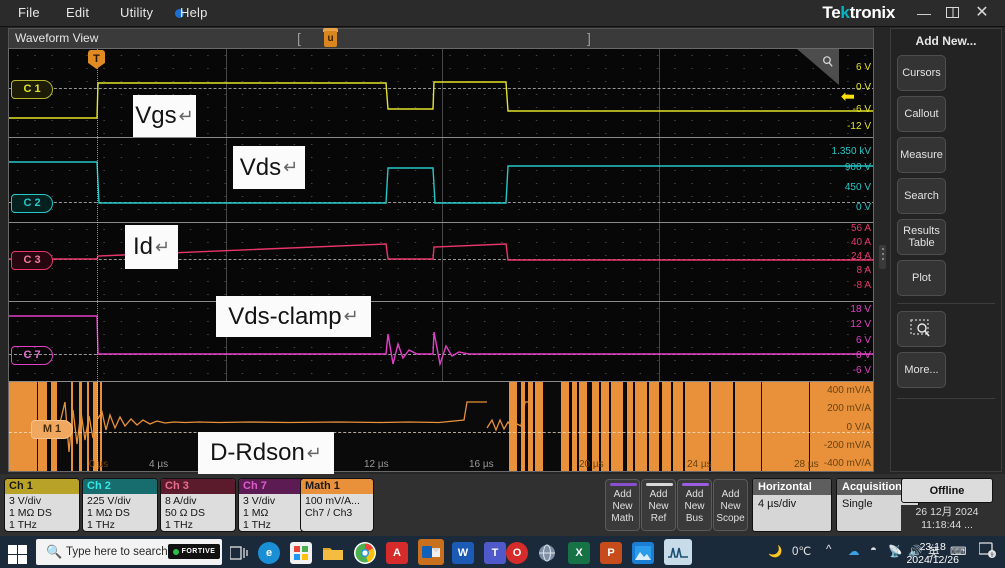  What do you see at coordinates (198, 505) in the screenshot?
I see `channel-card-ch3: Ch 3 8 A/div 50 Ω DS 1 THz` at bounding box center [198, 505].